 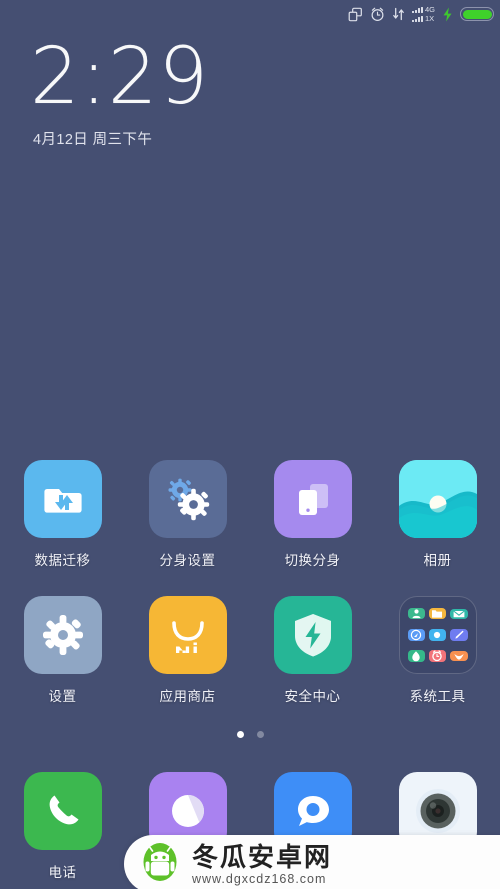 I want to click on app-row-1: 数据迁移 分身设置 切换分身 相册, so click(x=250, y=514).